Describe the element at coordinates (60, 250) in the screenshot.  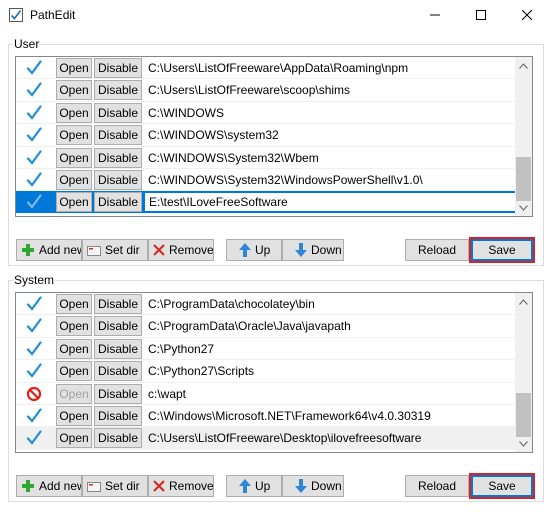
I see `add-new-button-label: Add new` at that location.